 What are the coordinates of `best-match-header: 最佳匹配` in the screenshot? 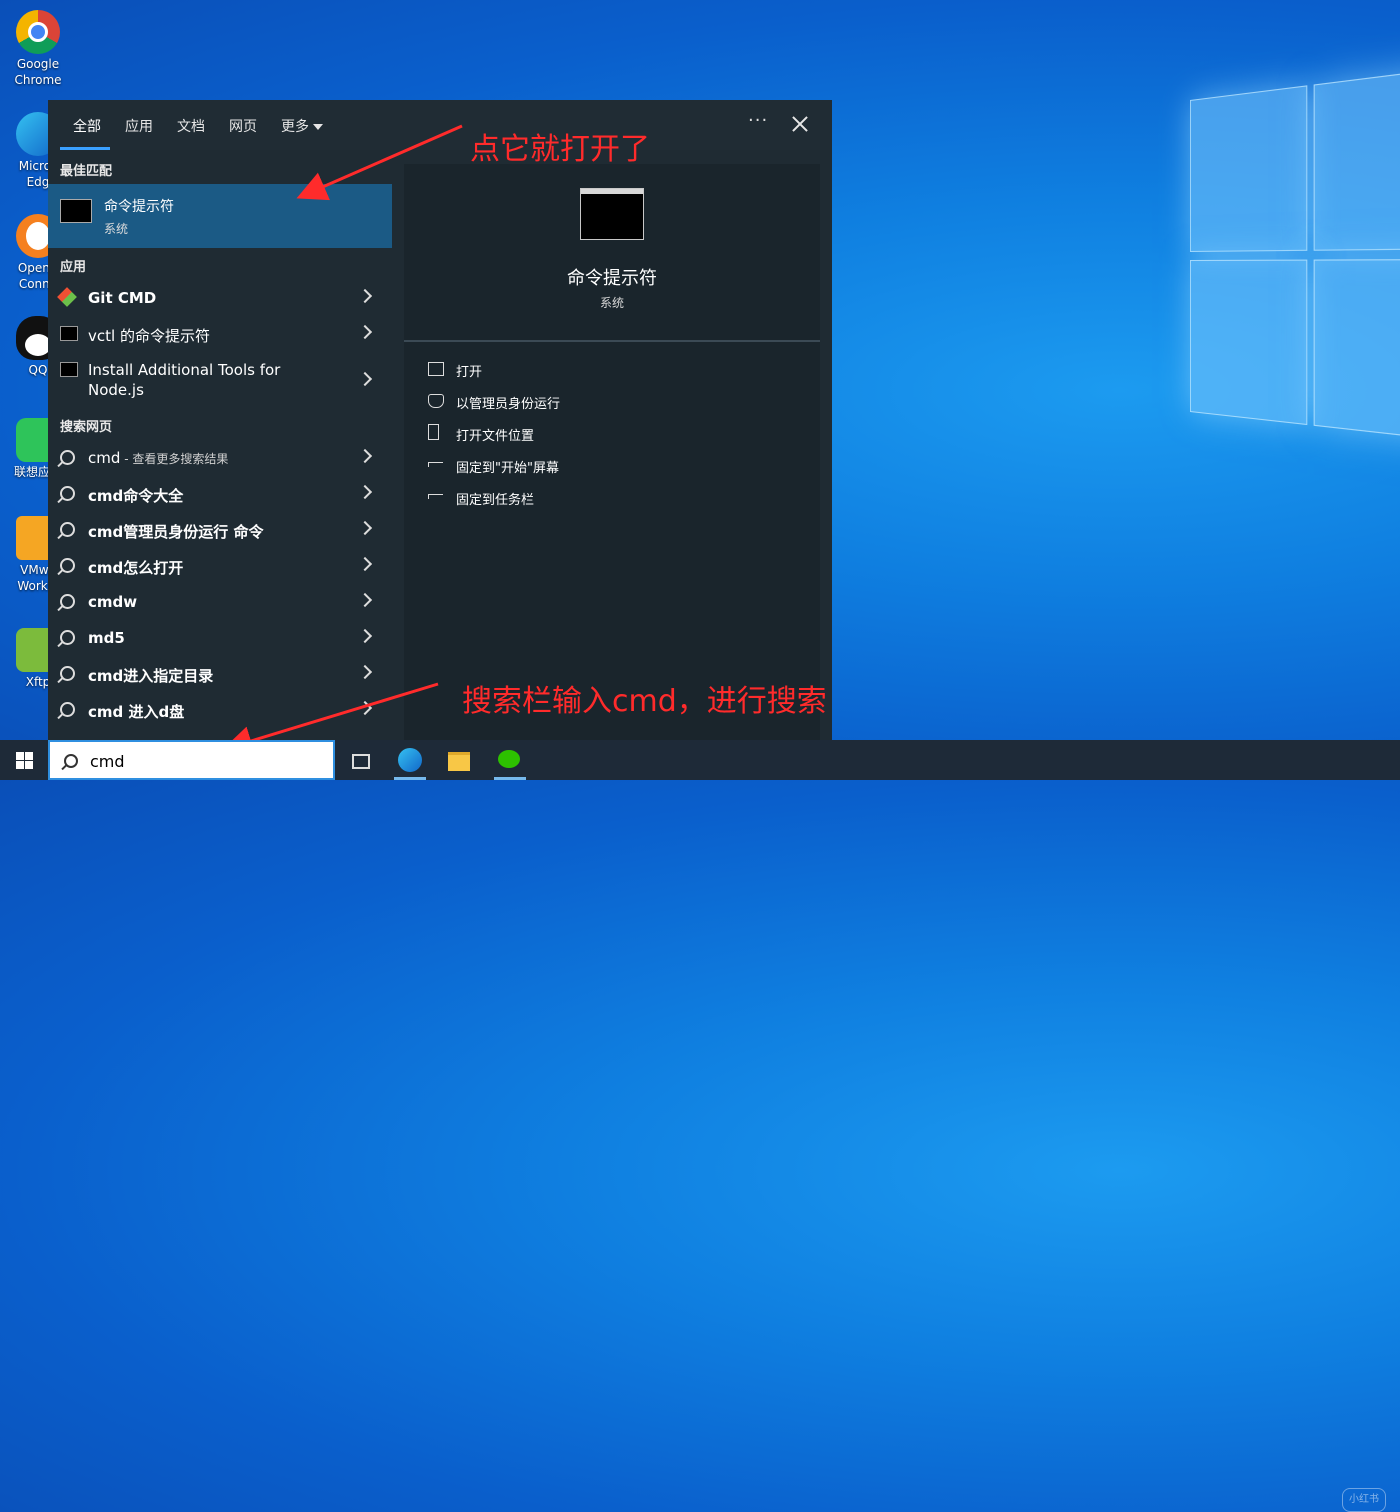 It's located at (86, 171).